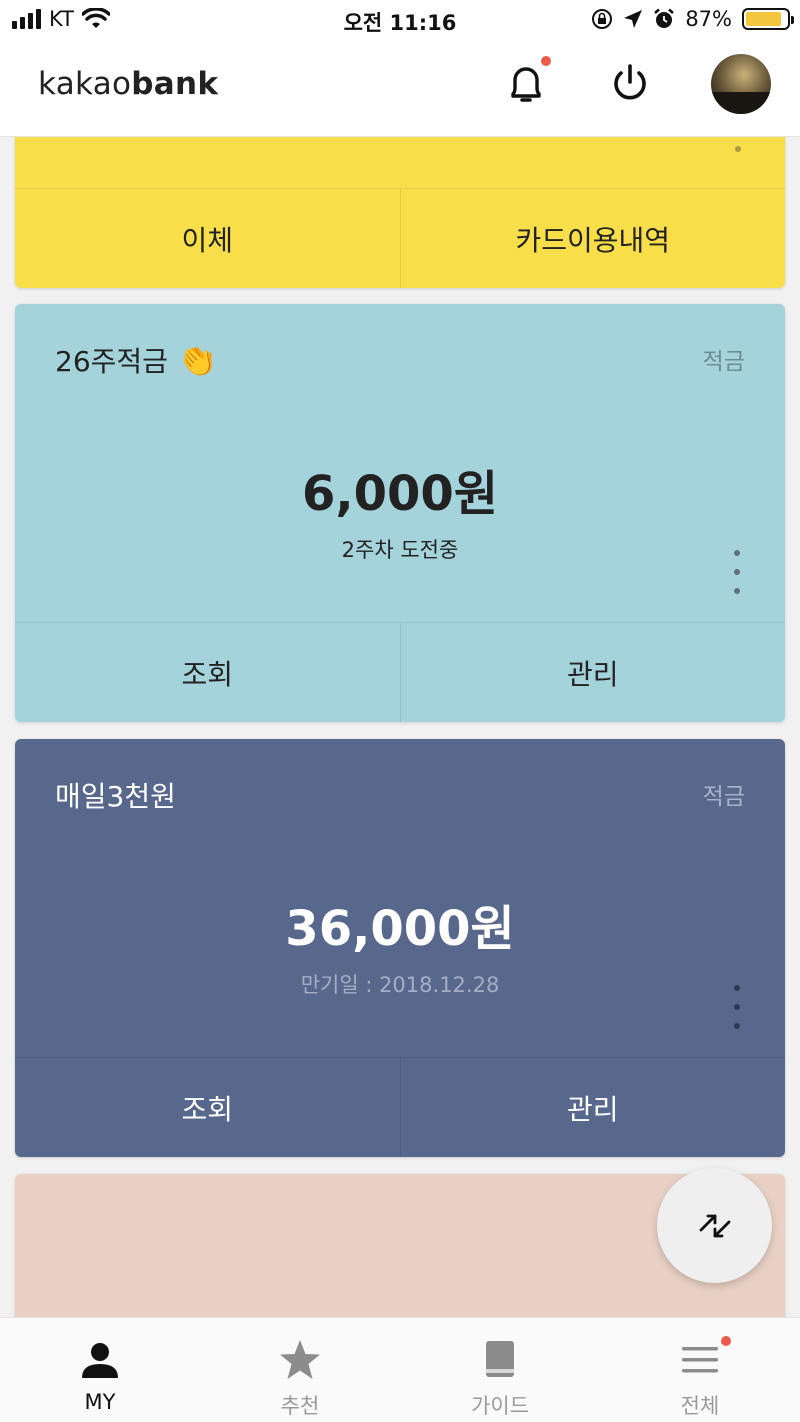 This screenshot has height=1422, width=800. I want to click on rotation-lock-icon, so click(602, 19).